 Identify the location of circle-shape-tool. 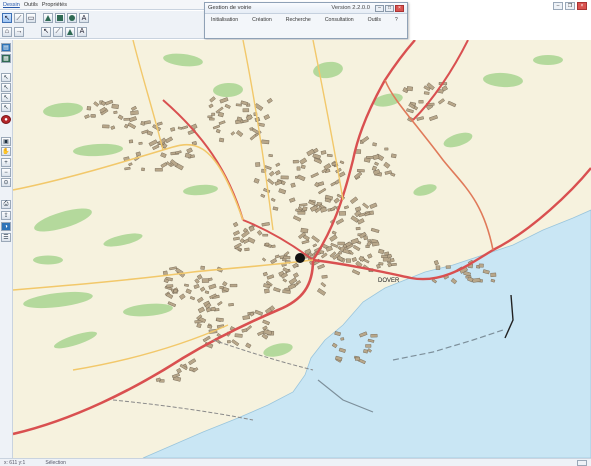
(72, 18).